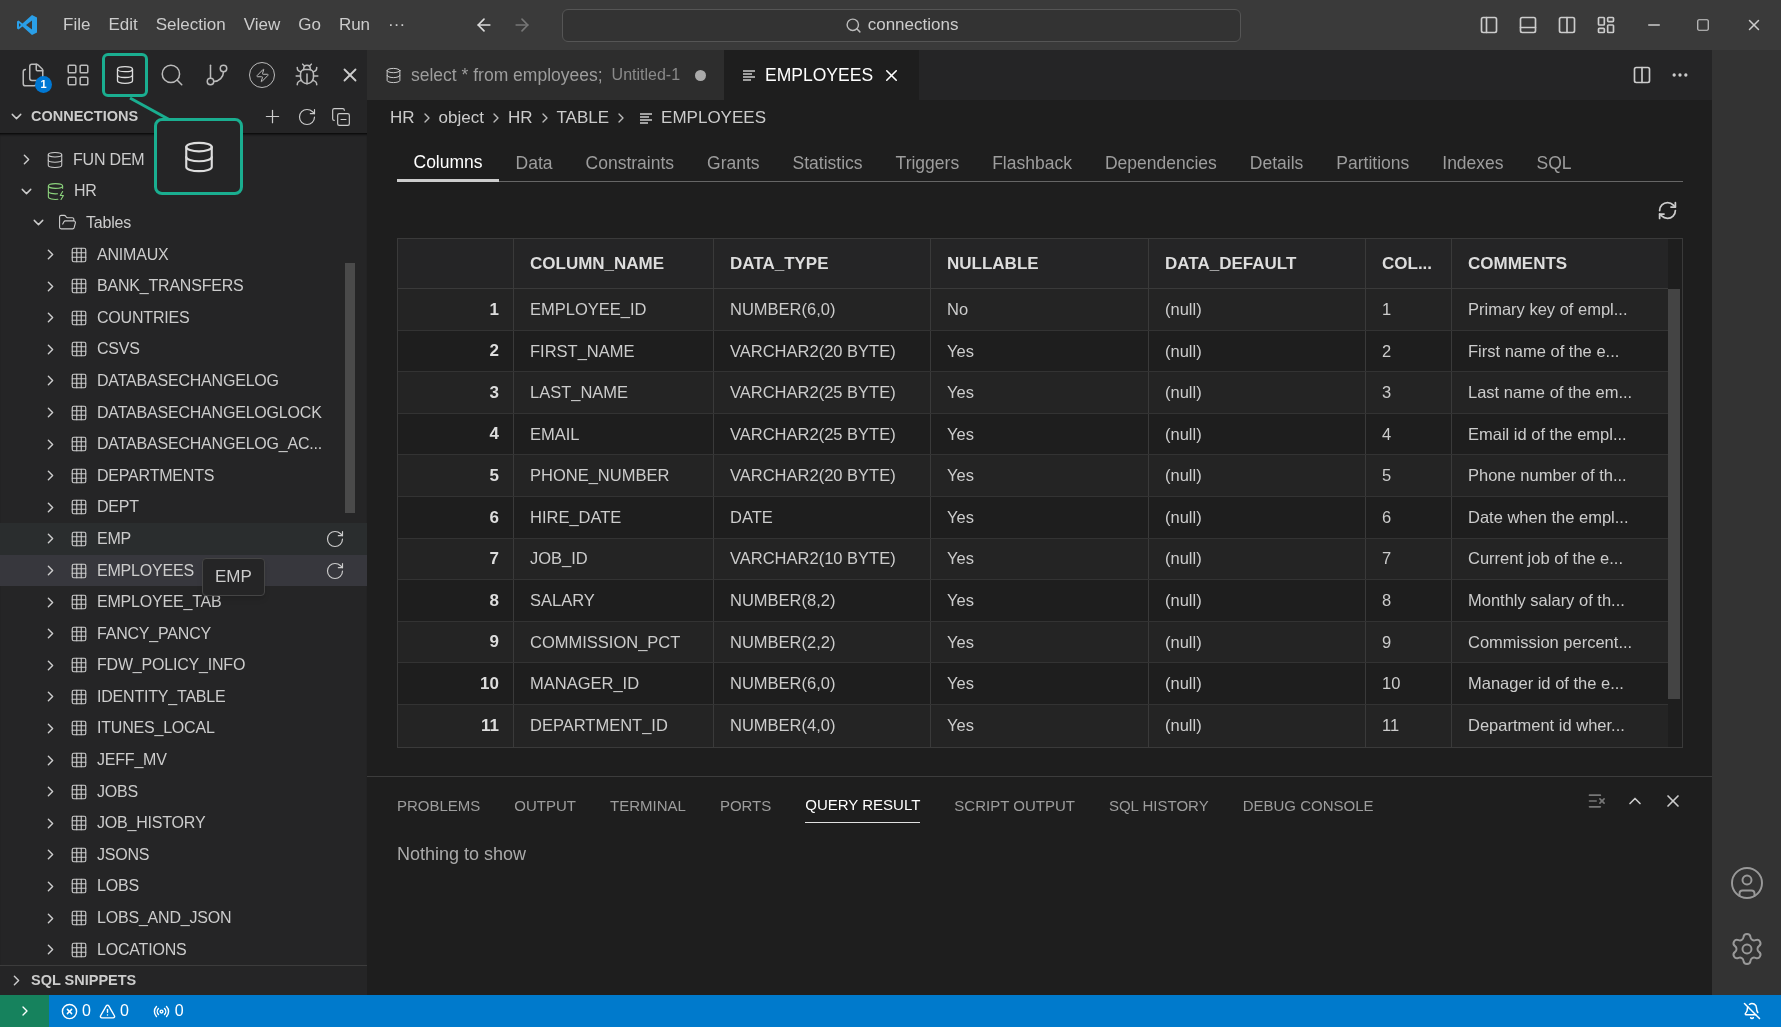  What do you see at coordinates (168, 1011) in the screenshot?
I see `ports-status: 0` at bounding box center [168, 1011].